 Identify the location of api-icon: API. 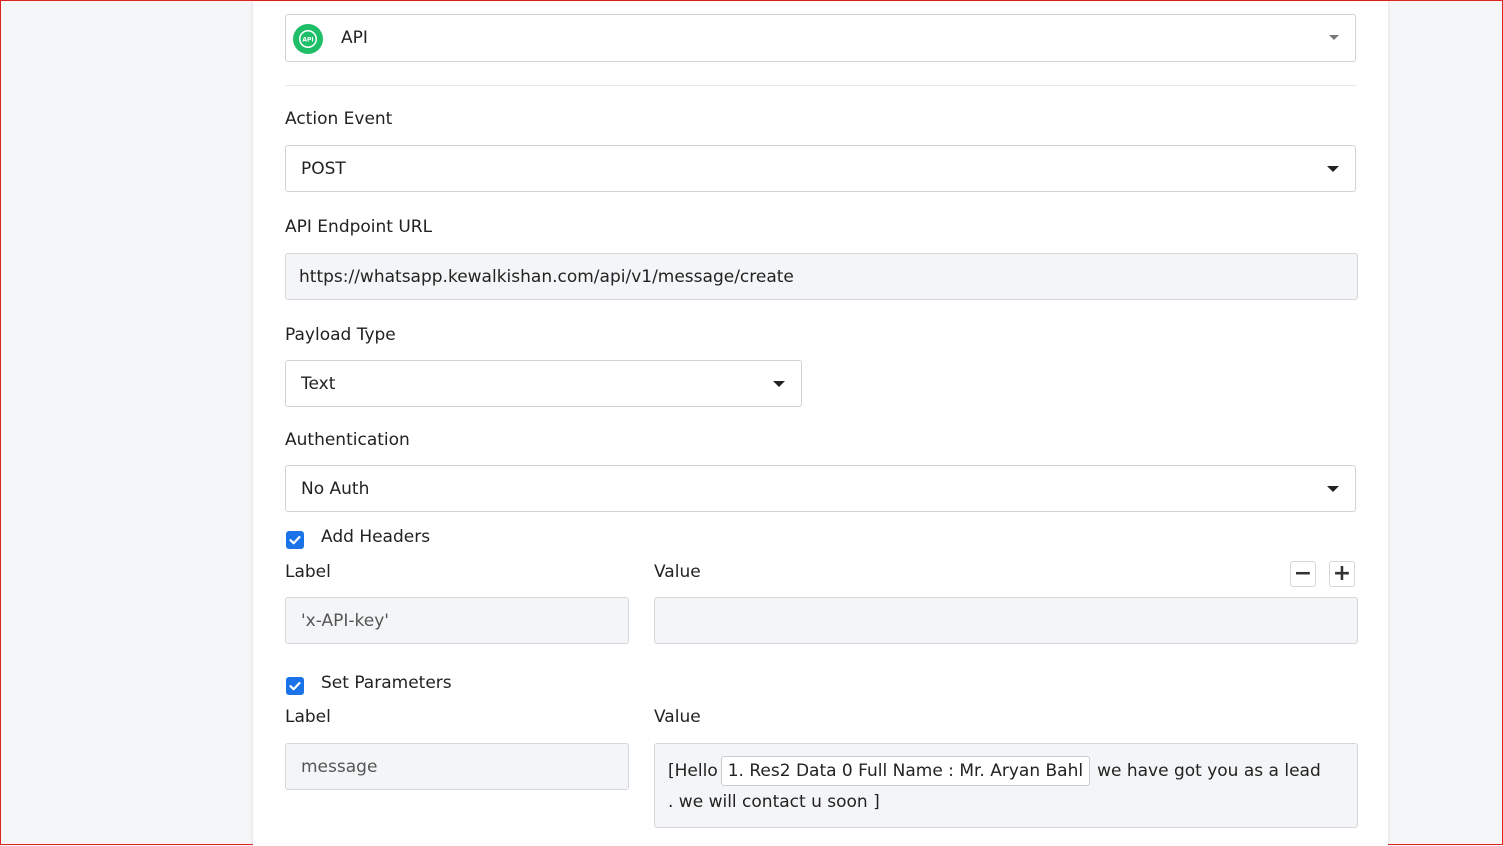
(308, 39).